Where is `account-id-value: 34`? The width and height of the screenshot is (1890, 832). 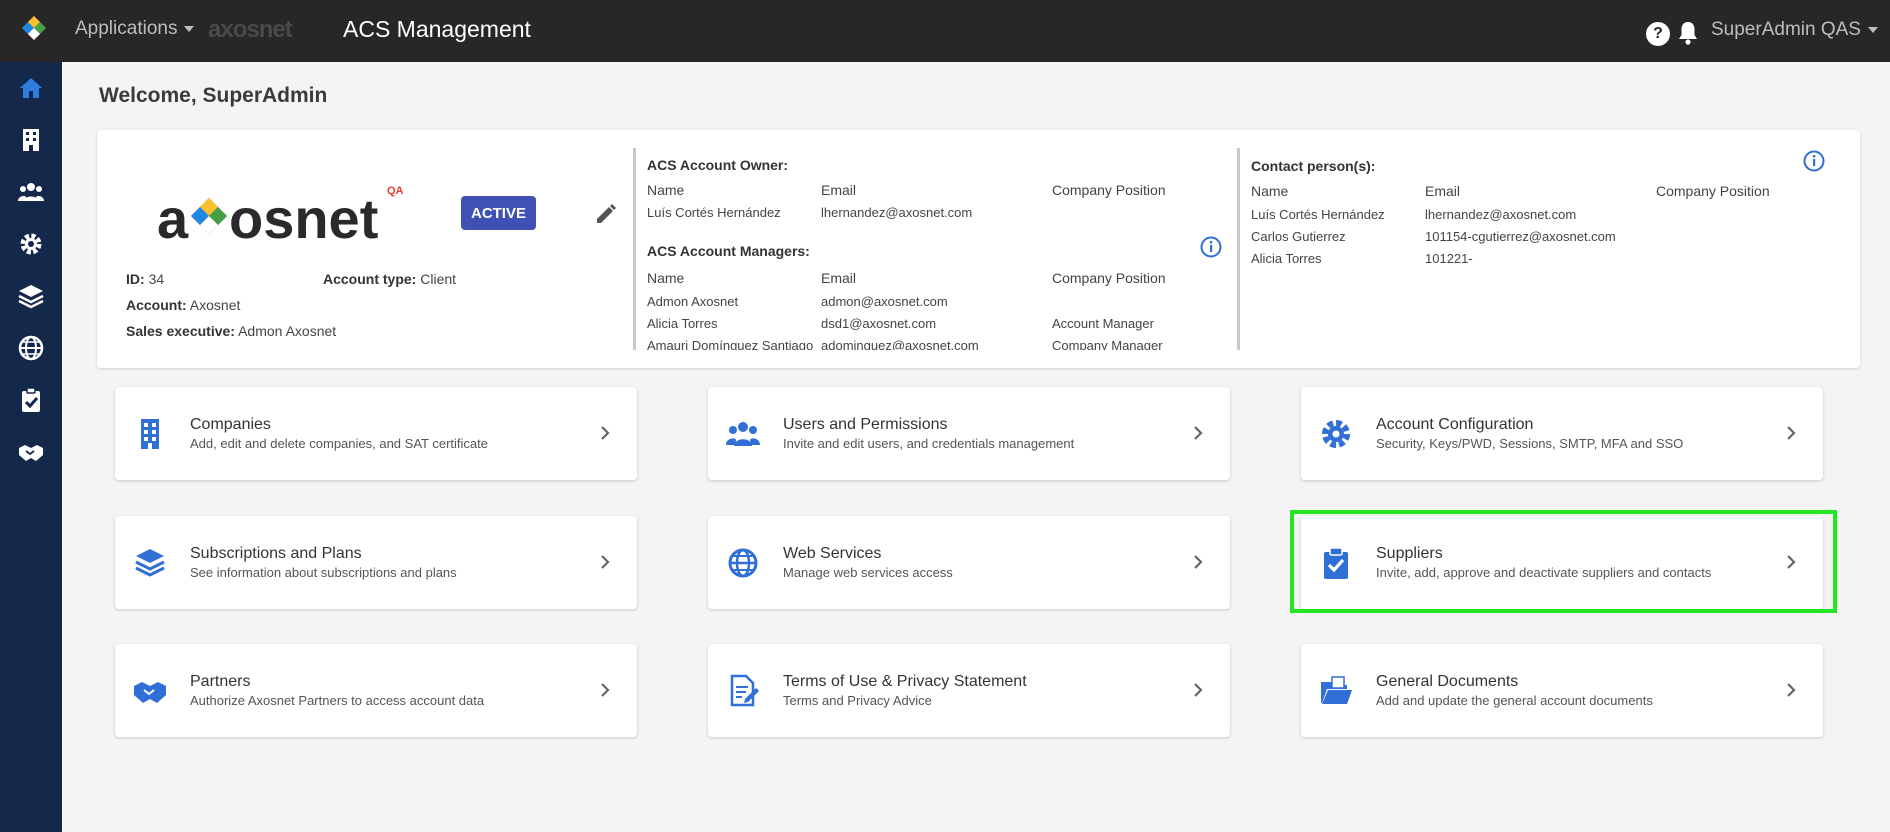 account-id-value: 34 is located at coordinates (156, 279).